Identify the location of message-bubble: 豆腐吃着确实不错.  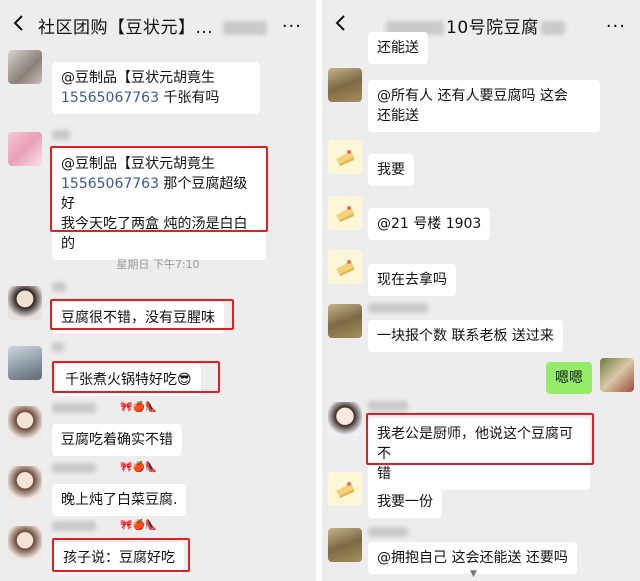
(117, 440).